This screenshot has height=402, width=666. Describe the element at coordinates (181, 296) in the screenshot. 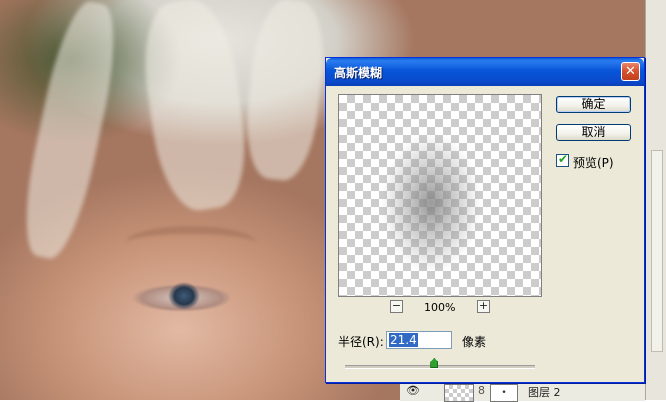

I see `eye` at that location.